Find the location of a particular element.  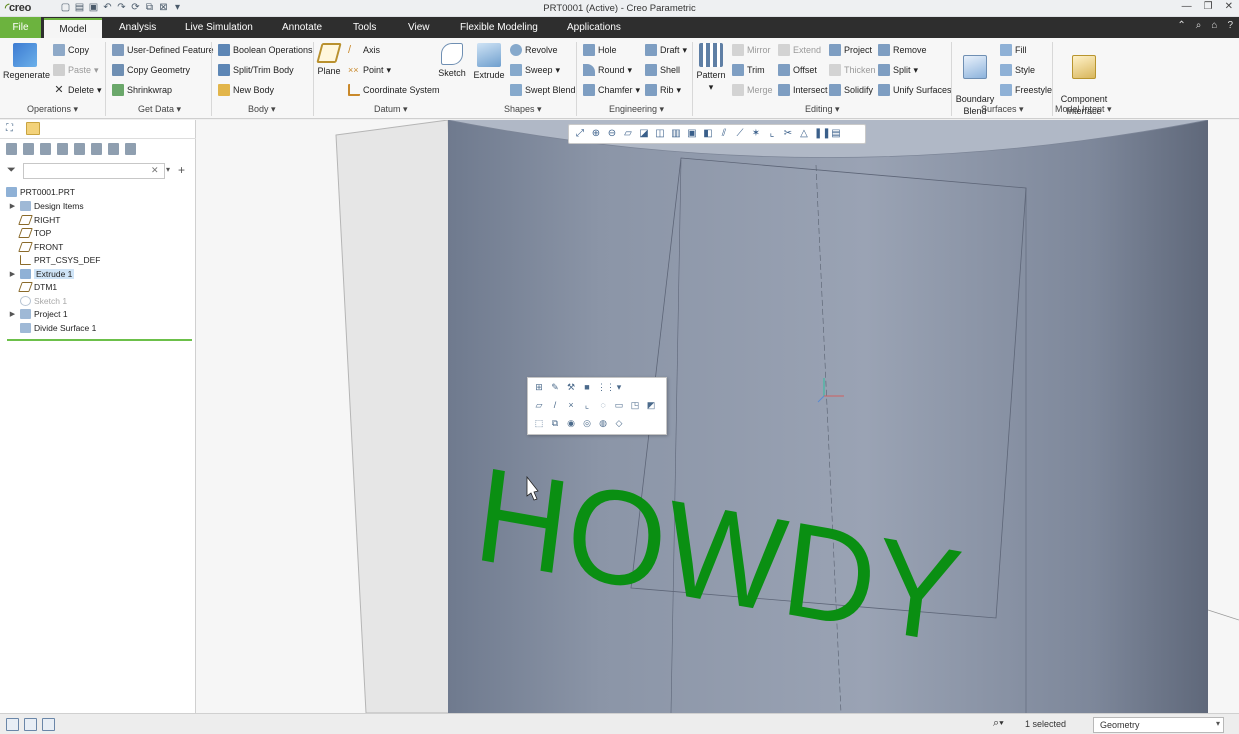

extrude-button: Extrude is located at coordinates (489, 62).